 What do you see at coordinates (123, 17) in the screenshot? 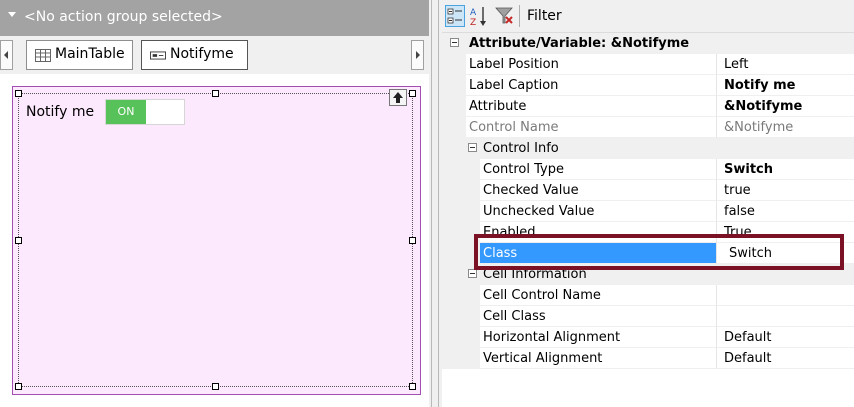
I see `action-group-text: <No action group selected>` at bounding box center [123, 17].